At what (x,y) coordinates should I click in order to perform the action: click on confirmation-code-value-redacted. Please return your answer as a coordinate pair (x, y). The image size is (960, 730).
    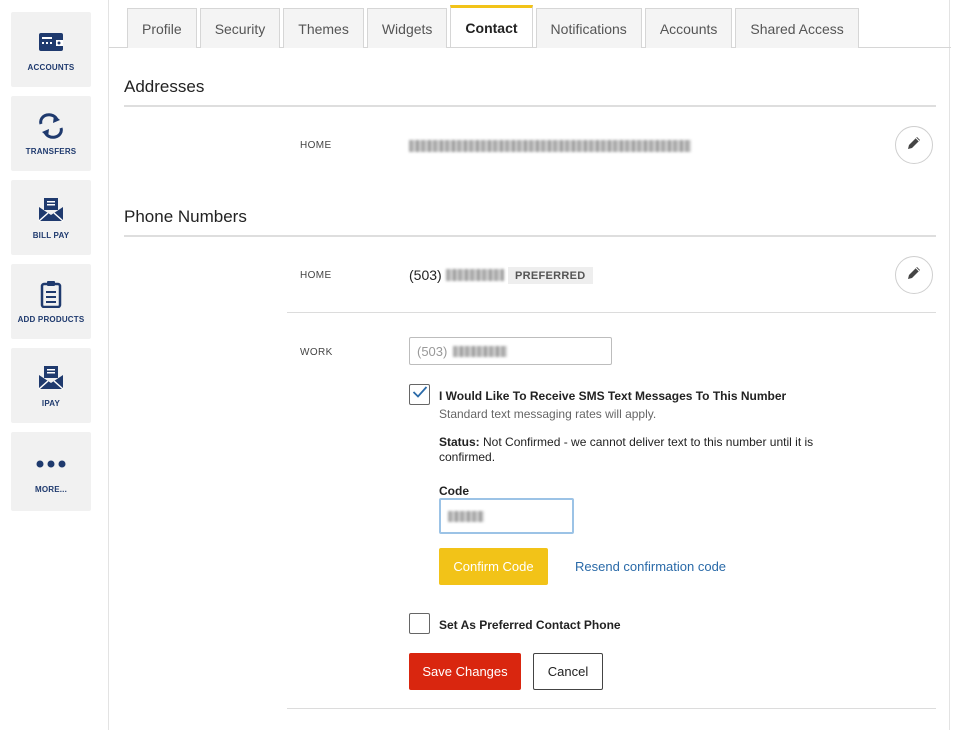
    Looking at the image, I should click on (466, 516).